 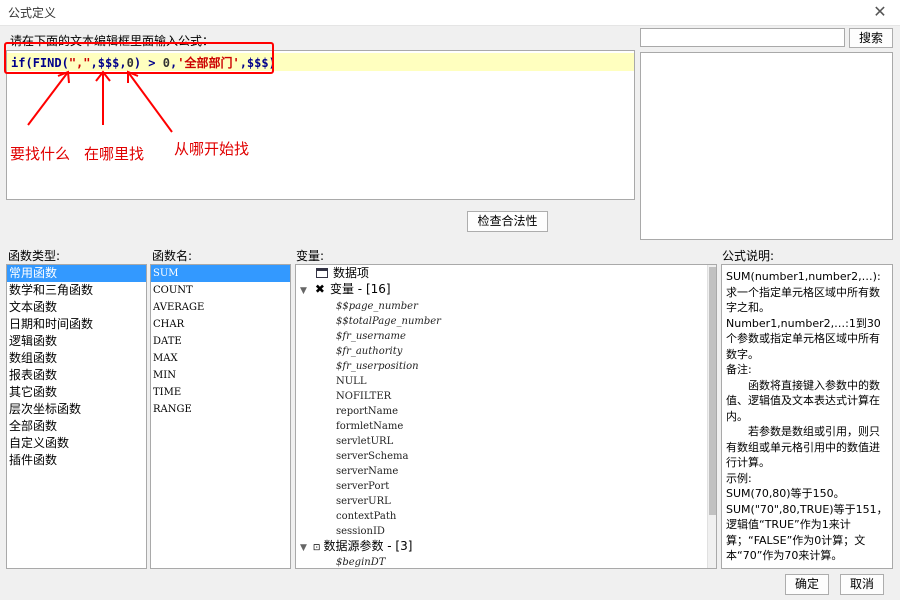 What do you see at coordinates (76, 375) in the screenshot?
I see `function-type-item: 报表函数` at bounding box center [76, 375].